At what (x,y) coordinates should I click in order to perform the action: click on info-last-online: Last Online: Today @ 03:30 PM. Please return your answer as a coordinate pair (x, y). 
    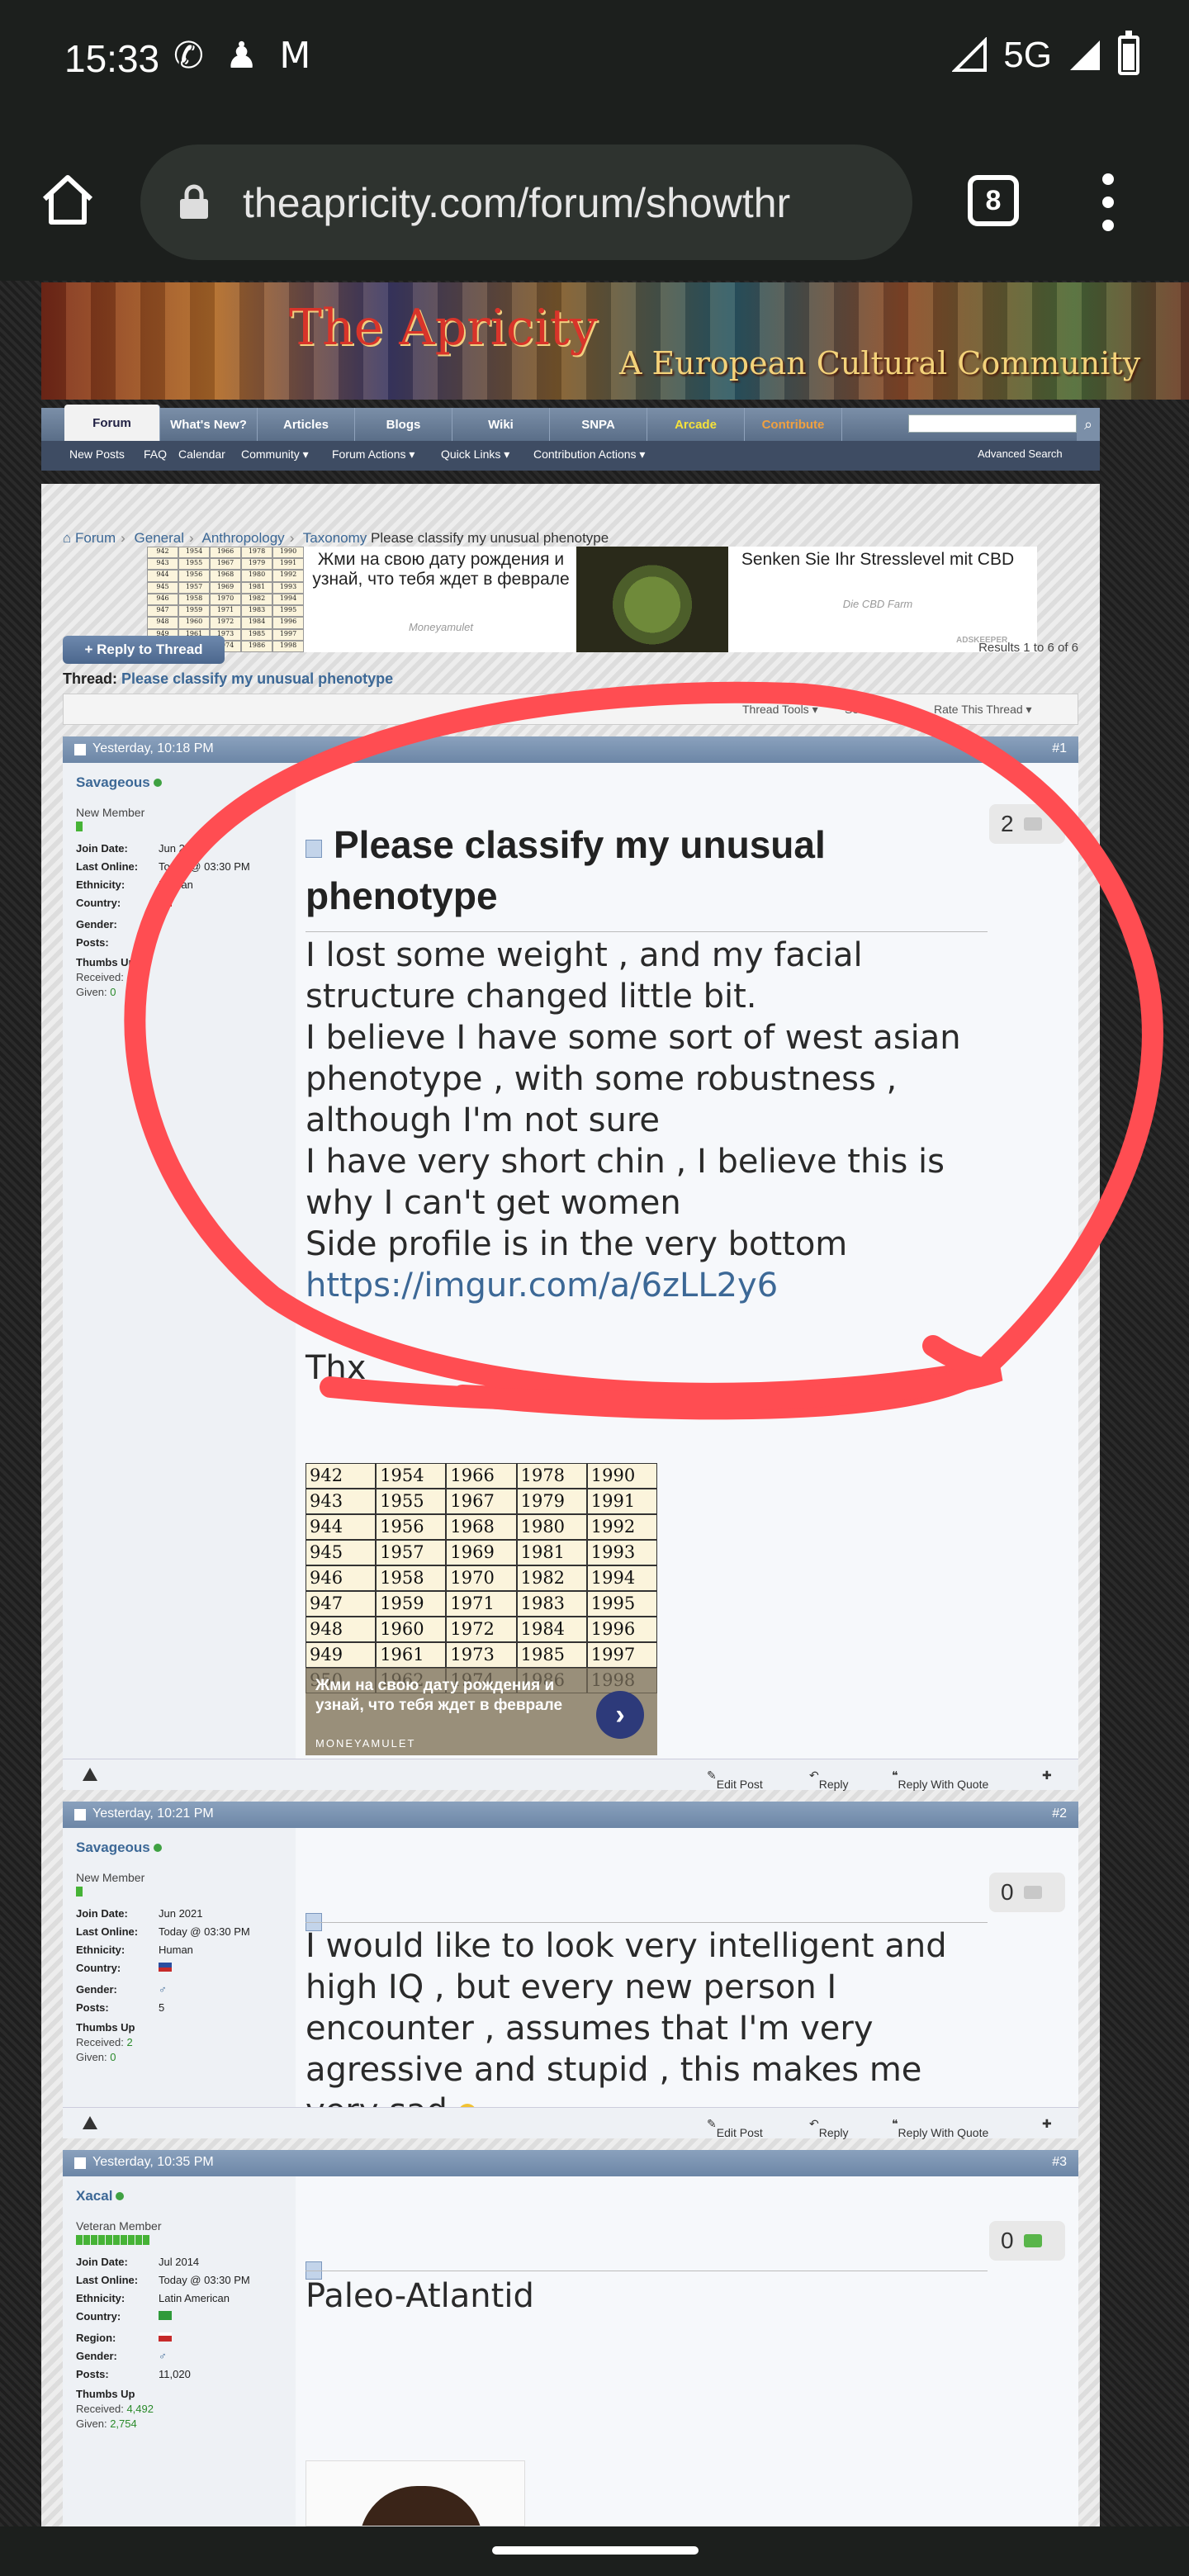
    Looking at the image, I should click on (163, 866).